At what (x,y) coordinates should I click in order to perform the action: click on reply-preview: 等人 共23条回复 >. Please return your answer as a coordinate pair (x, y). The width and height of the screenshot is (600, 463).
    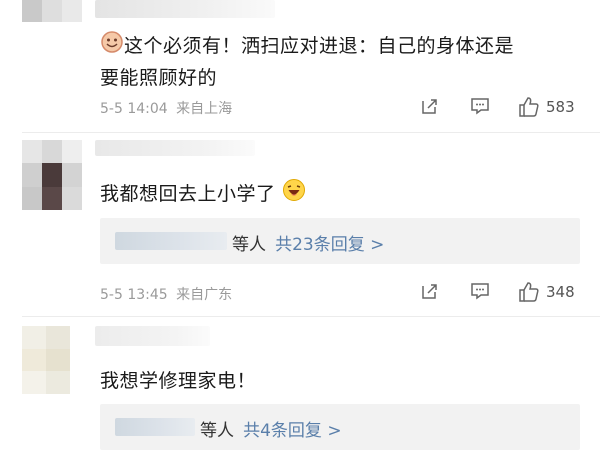
    Looking at the image, I should click on (340, 241).